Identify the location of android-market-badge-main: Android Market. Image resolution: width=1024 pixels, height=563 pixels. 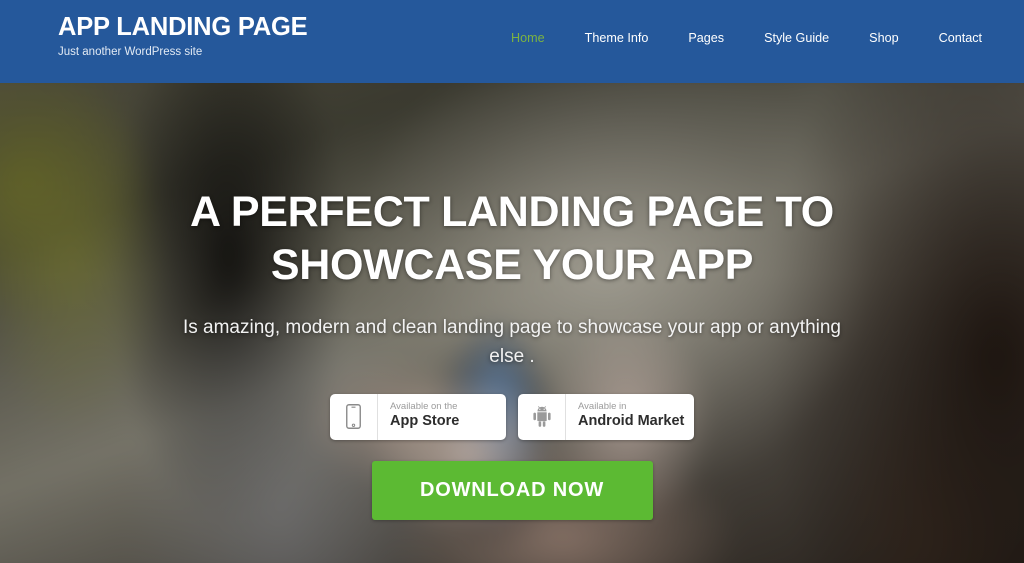
(631, 421).